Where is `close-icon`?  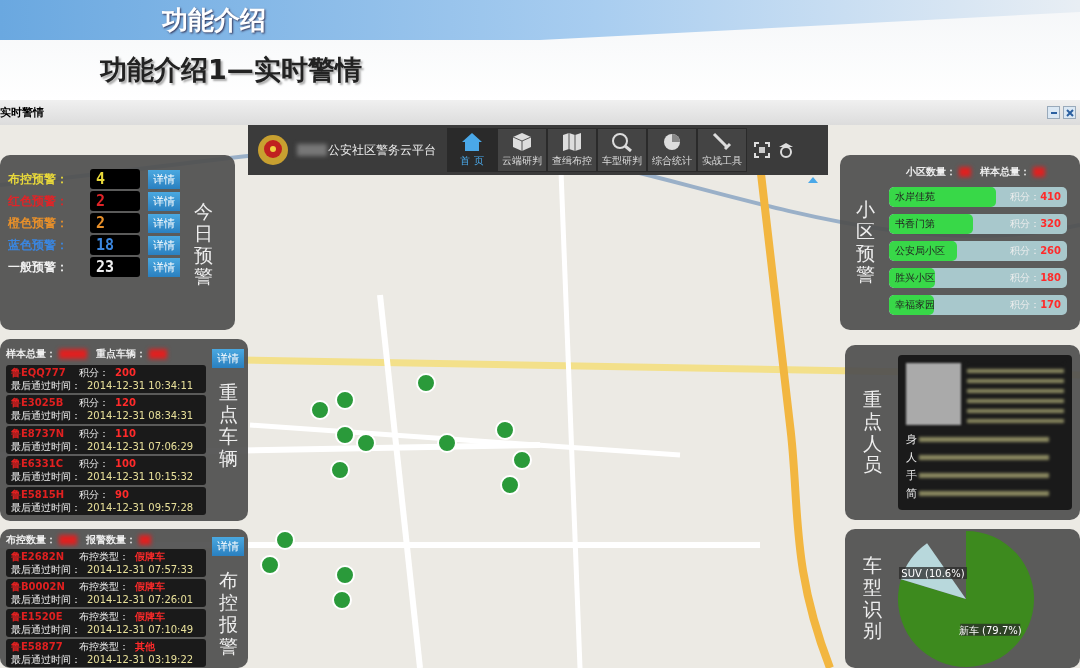 close-icon is located at coordinates (1069, 112).